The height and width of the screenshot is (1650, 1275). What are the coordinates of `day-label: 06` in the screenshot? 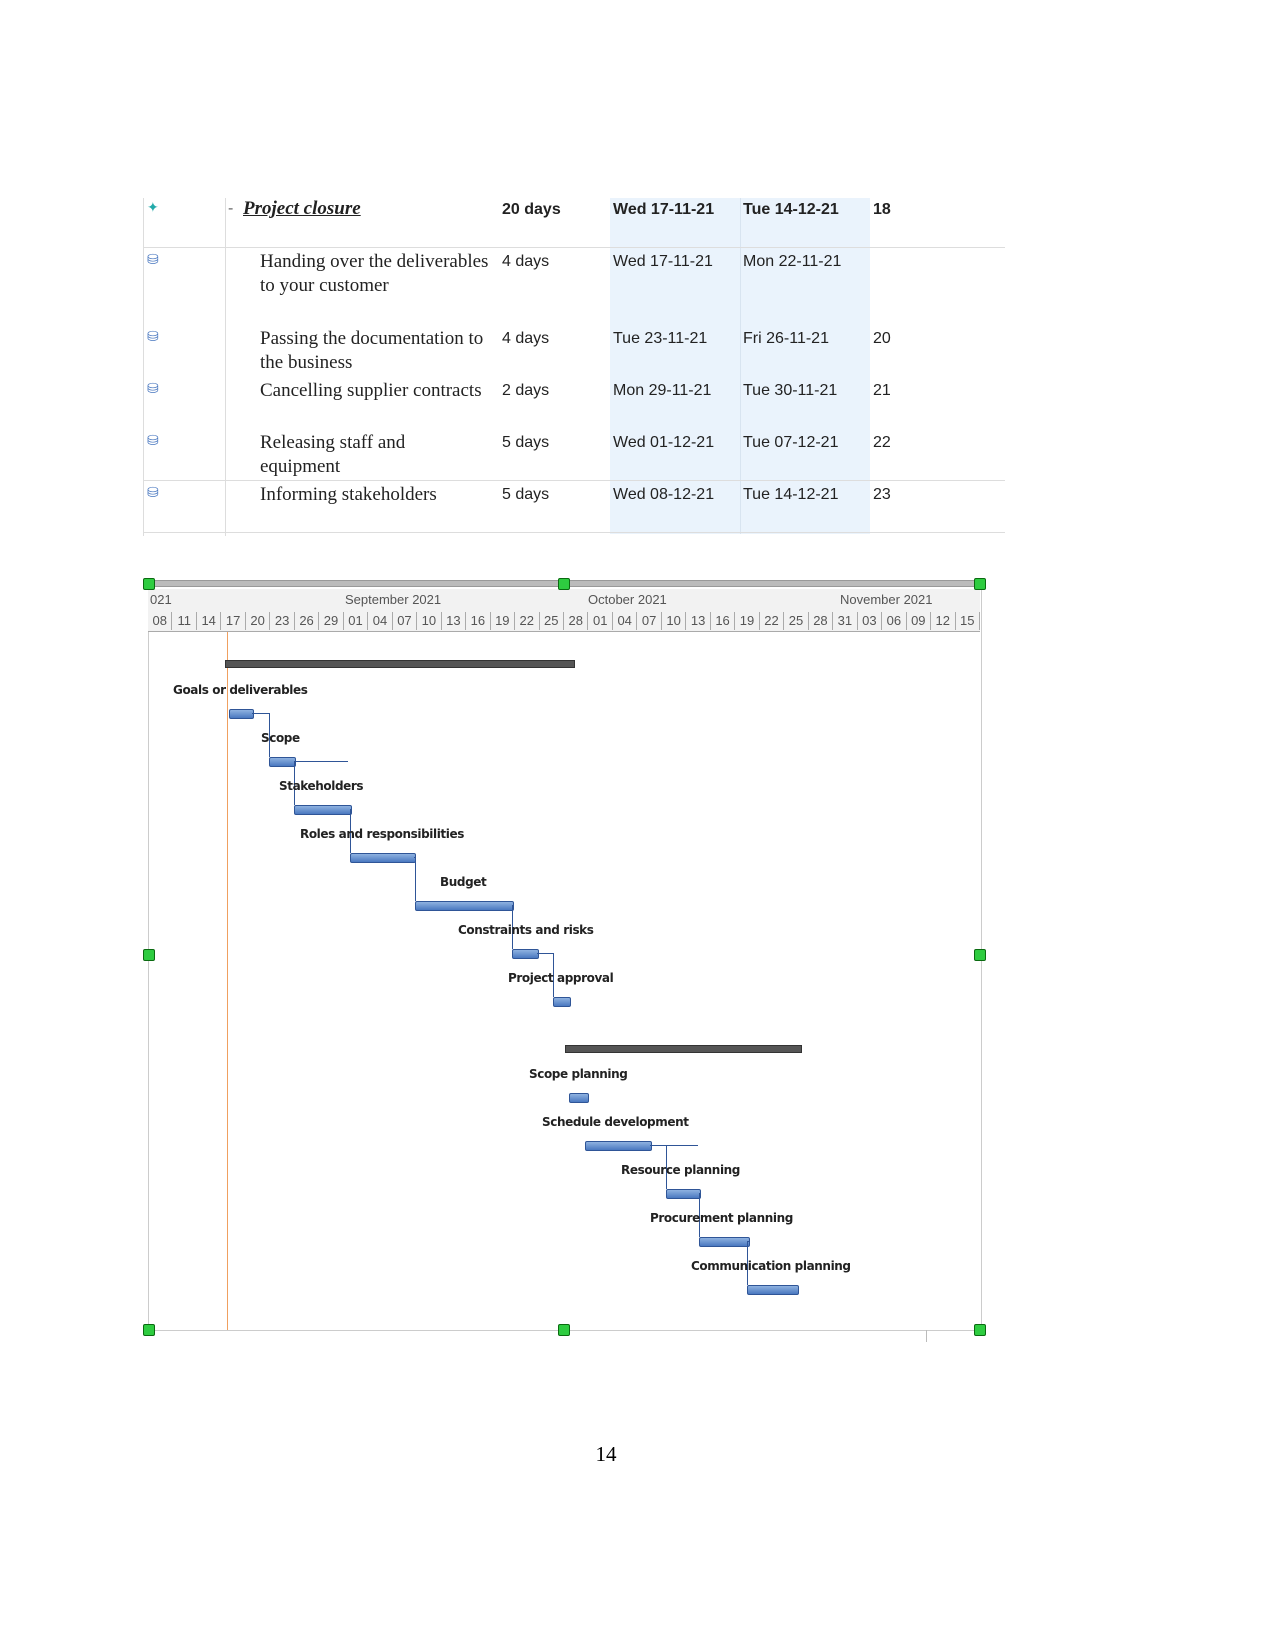 It's located at (894, 621).